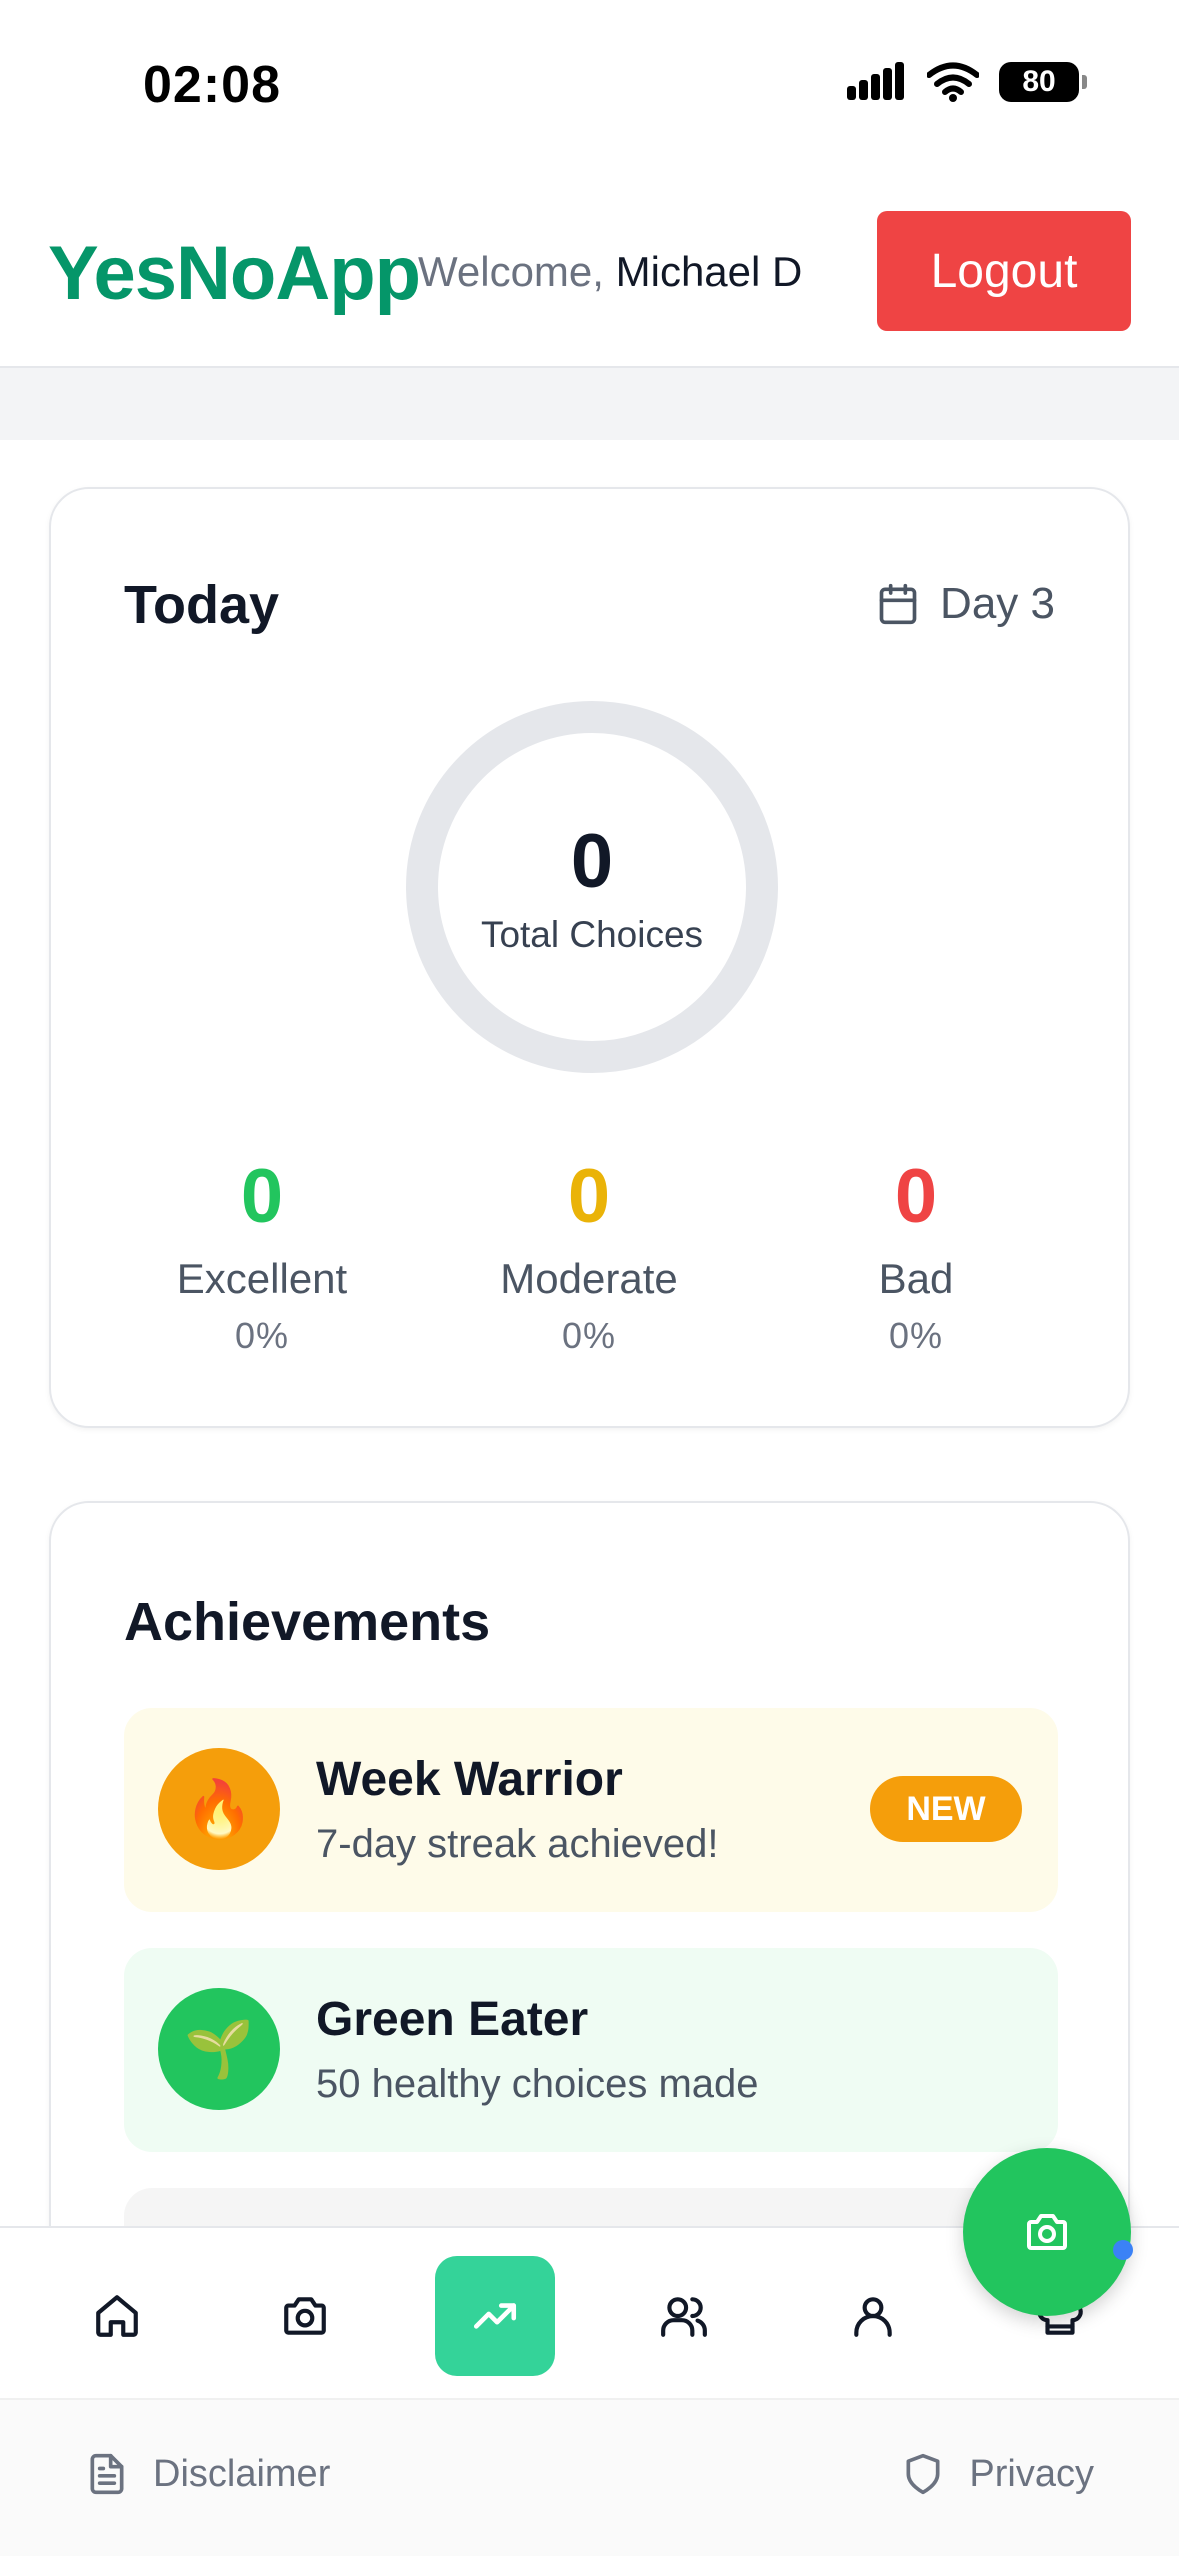 The image size is (1179, 2556). I want to click on trending-up-icon, so click(495, 2316).